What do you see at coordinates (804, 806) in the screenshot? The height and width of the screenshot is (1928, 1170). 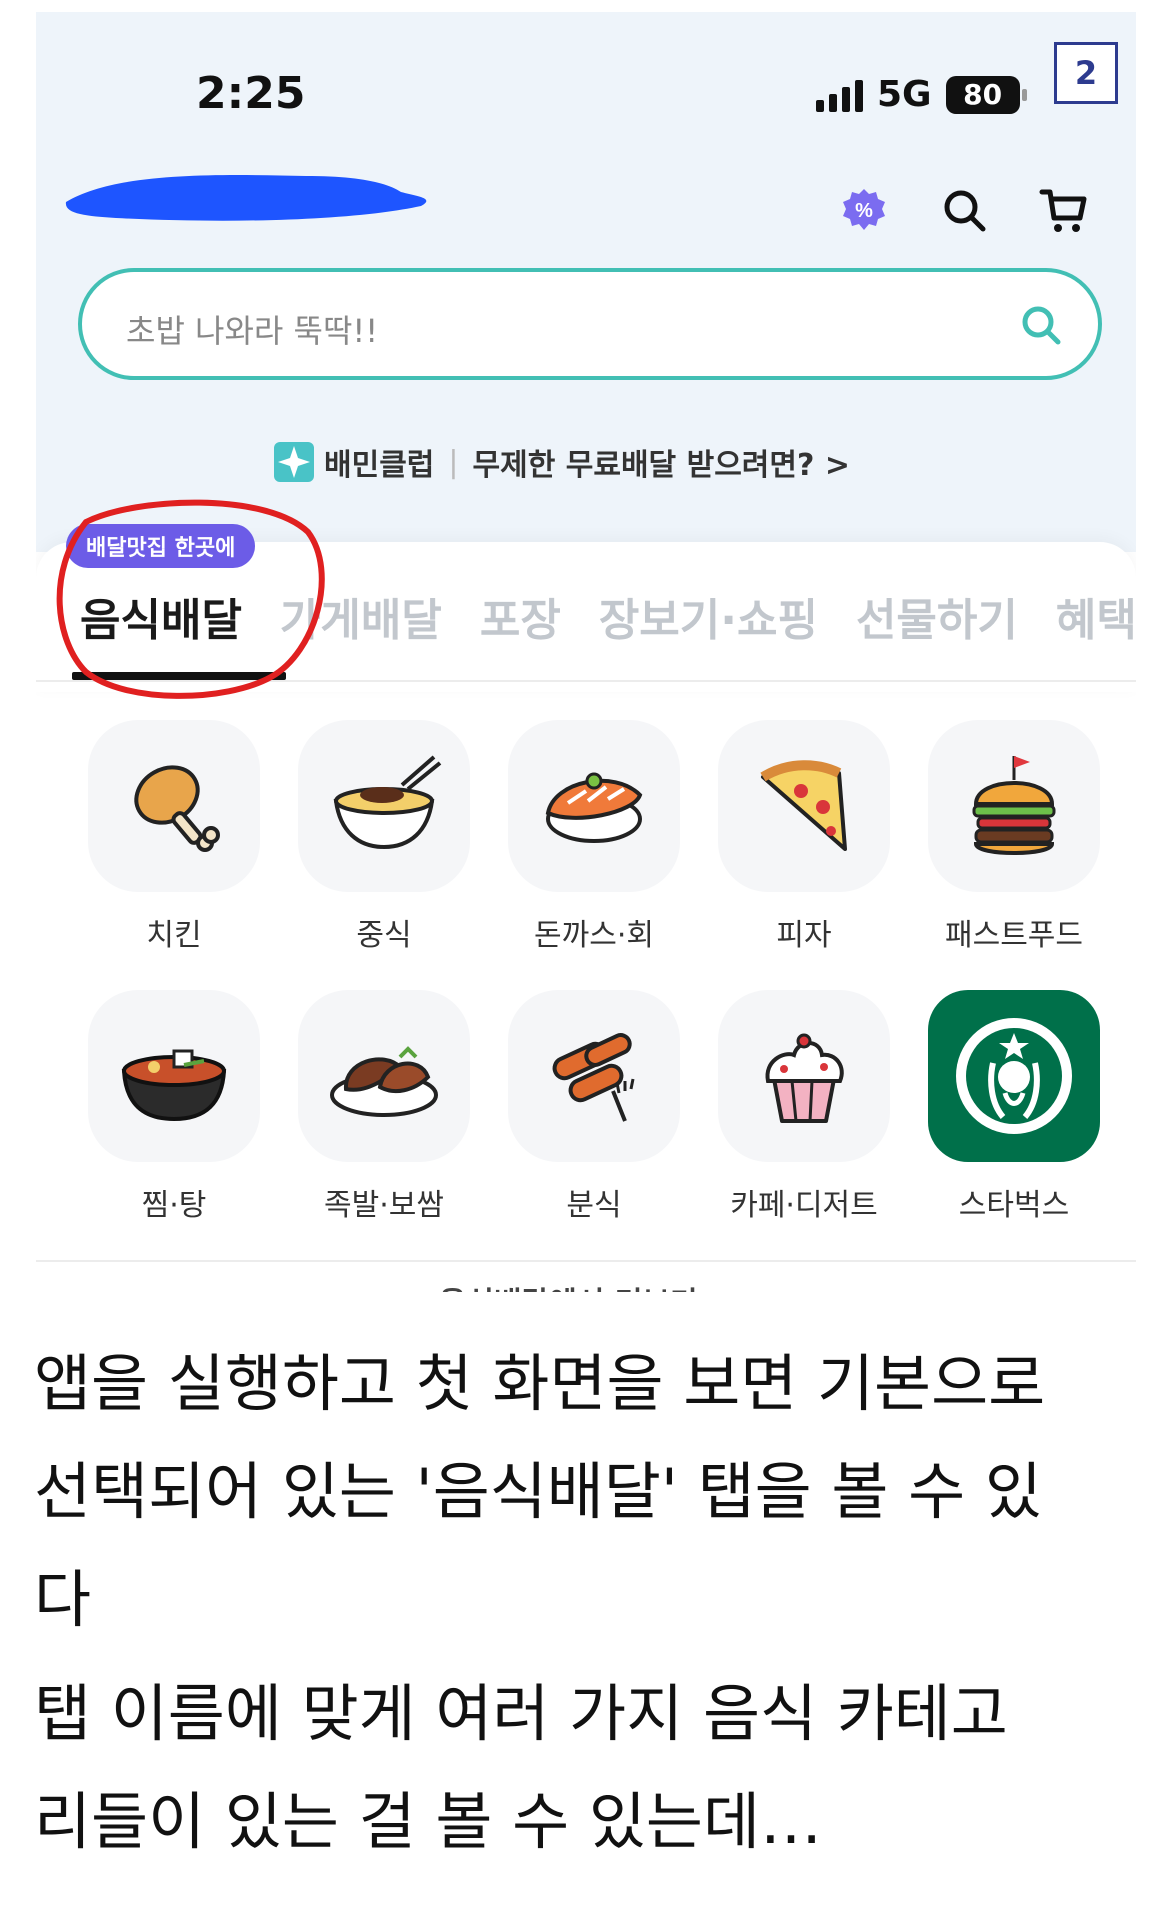 I see `pizza-icon` at bounding box center [804, 806].